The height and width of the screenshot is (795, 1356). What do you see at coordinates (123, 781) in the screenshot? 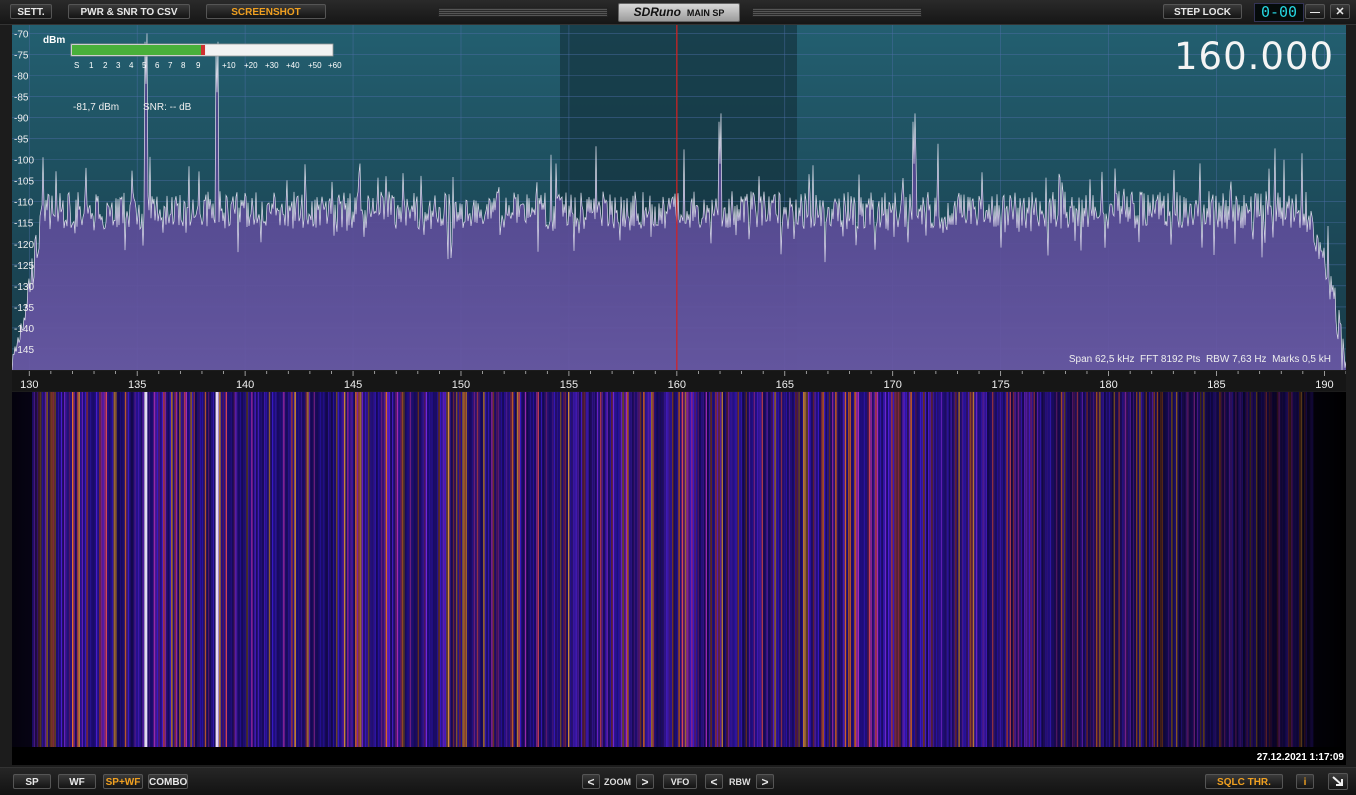
I see `sp-wf-mode-button: SP+WF` at bounding box center [123, 781].